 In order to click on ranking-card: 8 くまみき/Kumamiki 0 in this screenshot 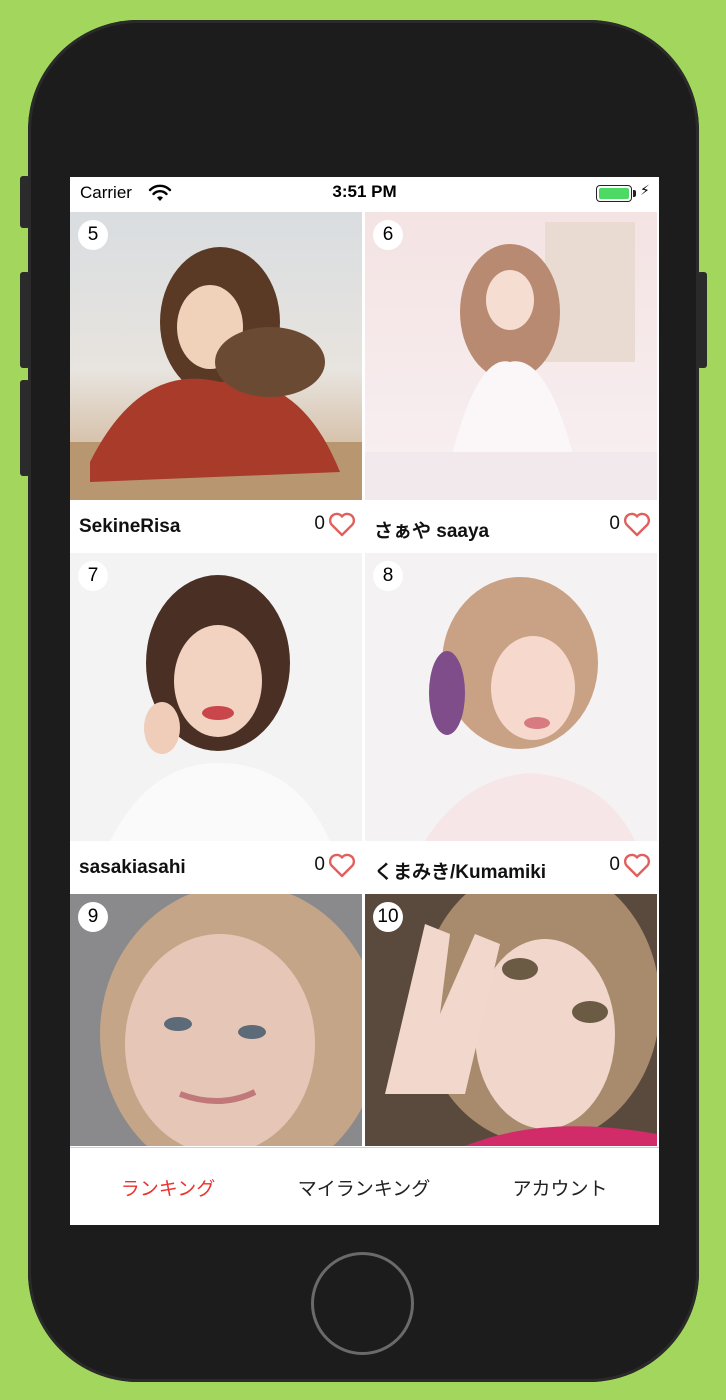, I will do `click(511, 722)`.